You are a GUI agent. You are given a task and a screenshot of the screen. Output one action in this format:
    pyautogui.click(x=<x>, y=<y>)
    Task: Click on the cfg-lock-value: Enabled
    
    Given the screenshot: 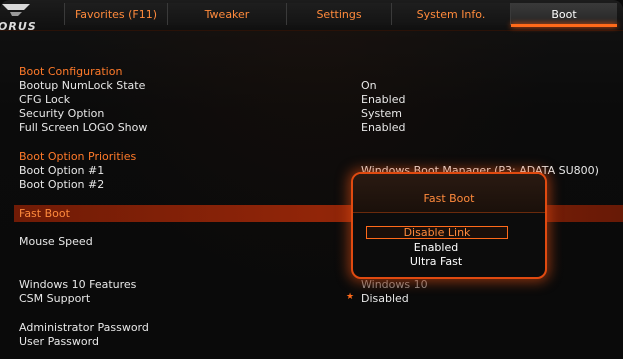 What is the action you would take?
    pyautogui.click(x=383, y=99)
    